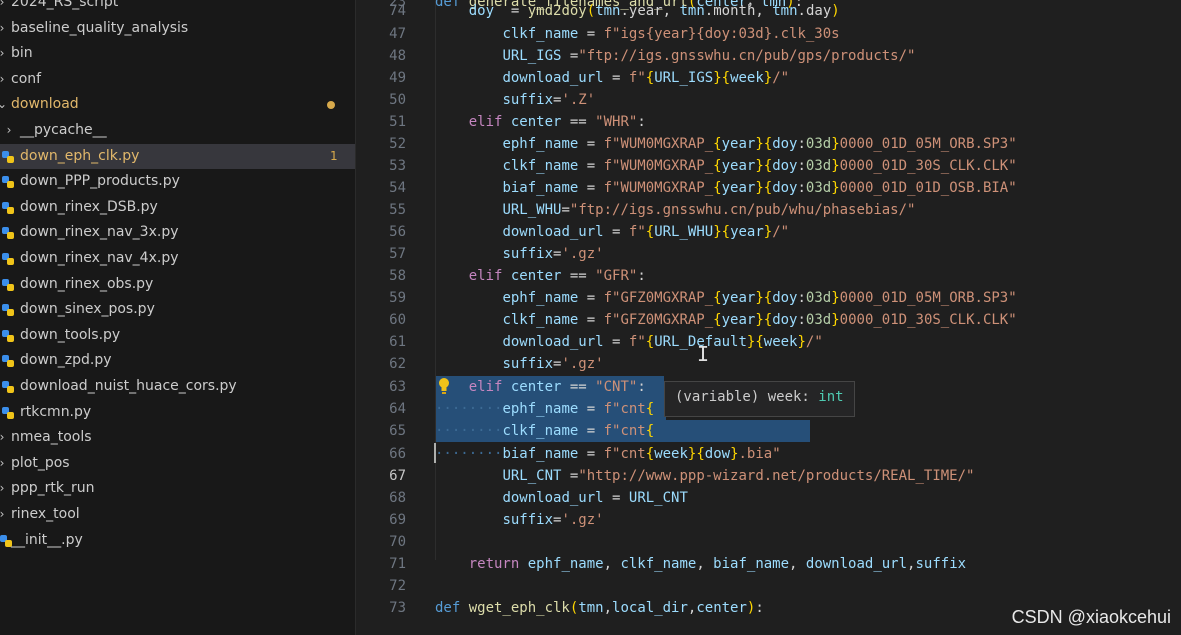  Describe the element at coordinates (397, 387) in the screenshot. I see `line-number: 63` at that location.